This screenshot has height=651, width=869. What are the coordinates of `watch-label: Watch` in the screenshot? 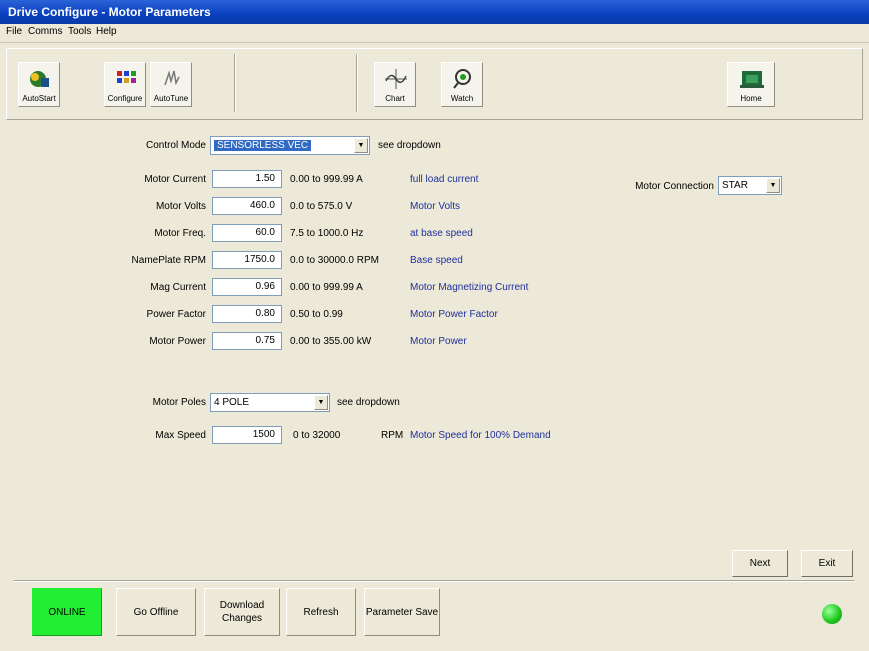 It's located at (462, 98).